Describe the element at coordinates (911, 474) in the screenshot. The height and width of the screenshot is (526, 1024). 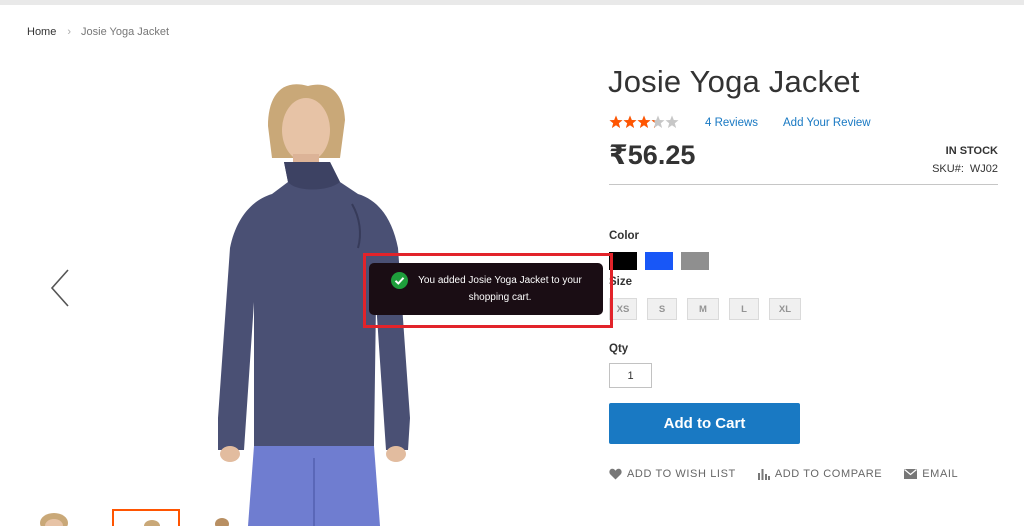
I see `envelope-icon` at that location.